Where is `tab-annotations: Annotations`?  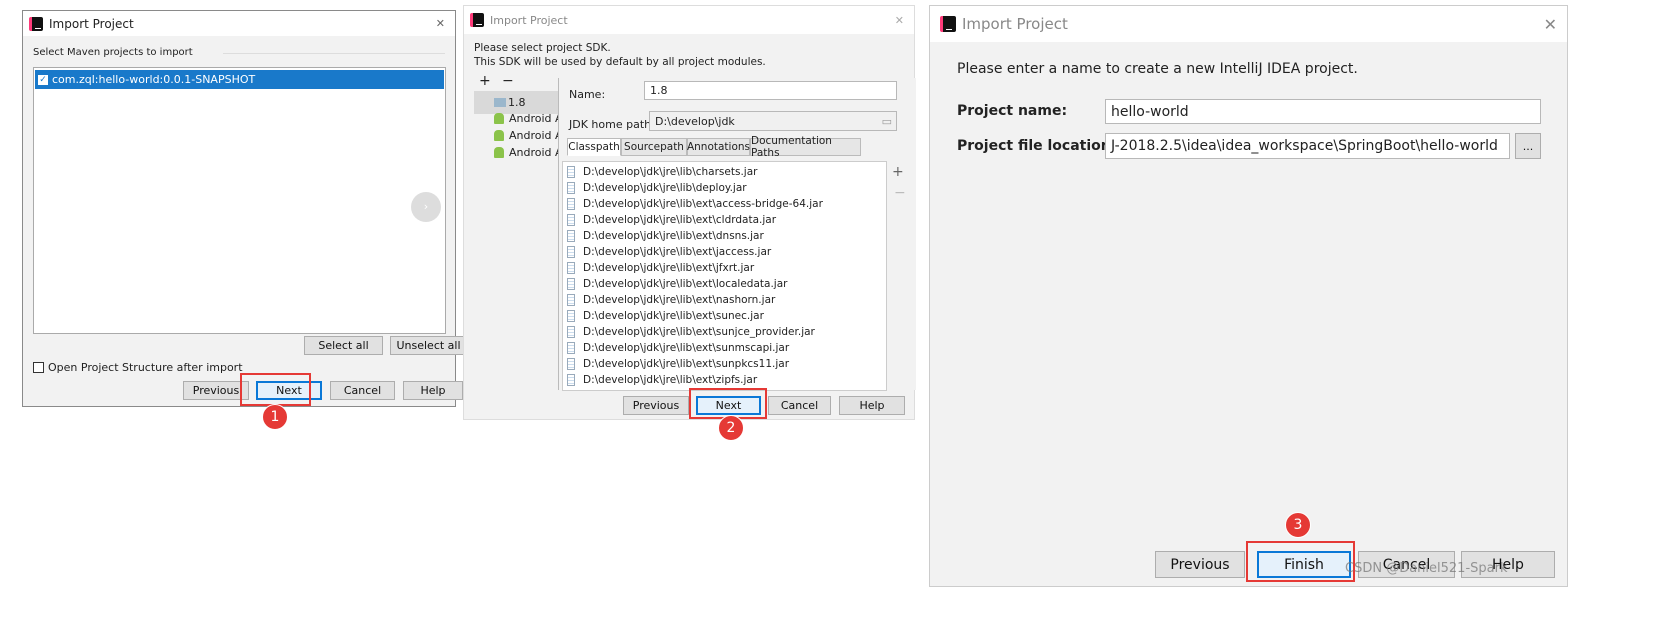
tab-annotations: Annotations is located at coordinates (718, 147).